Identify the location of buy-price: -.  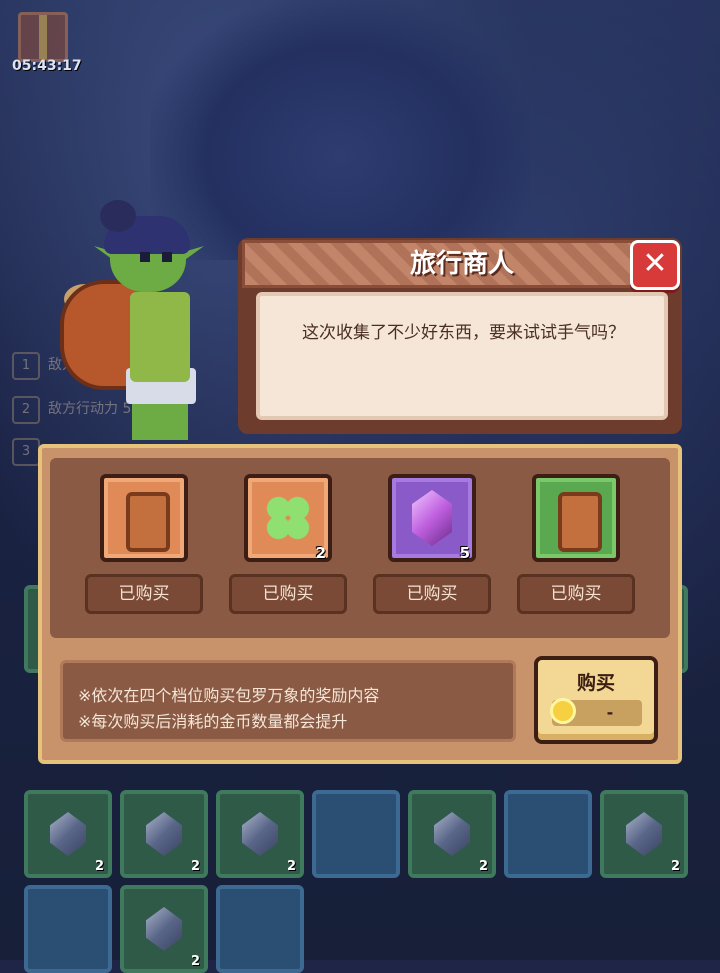
(610, 712).